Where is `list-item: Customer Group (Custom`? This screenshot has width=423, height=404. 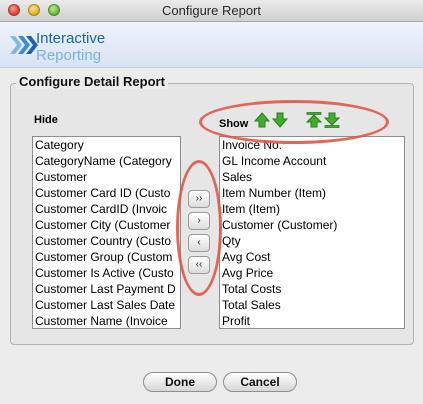 list-item: Customer Group (Custom is located at coordinates (106, 257).